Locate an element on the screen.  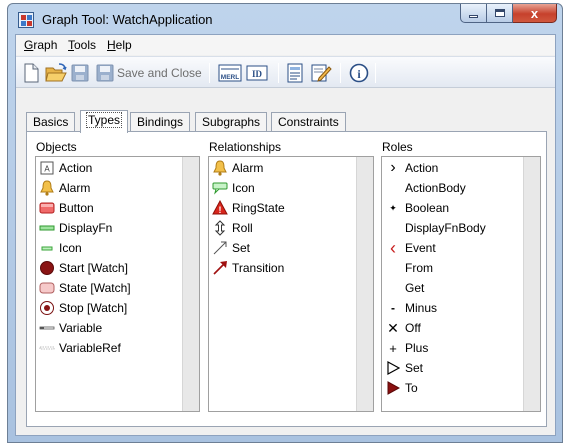
menu-tools: Tools is located at coordinates (82, 45).